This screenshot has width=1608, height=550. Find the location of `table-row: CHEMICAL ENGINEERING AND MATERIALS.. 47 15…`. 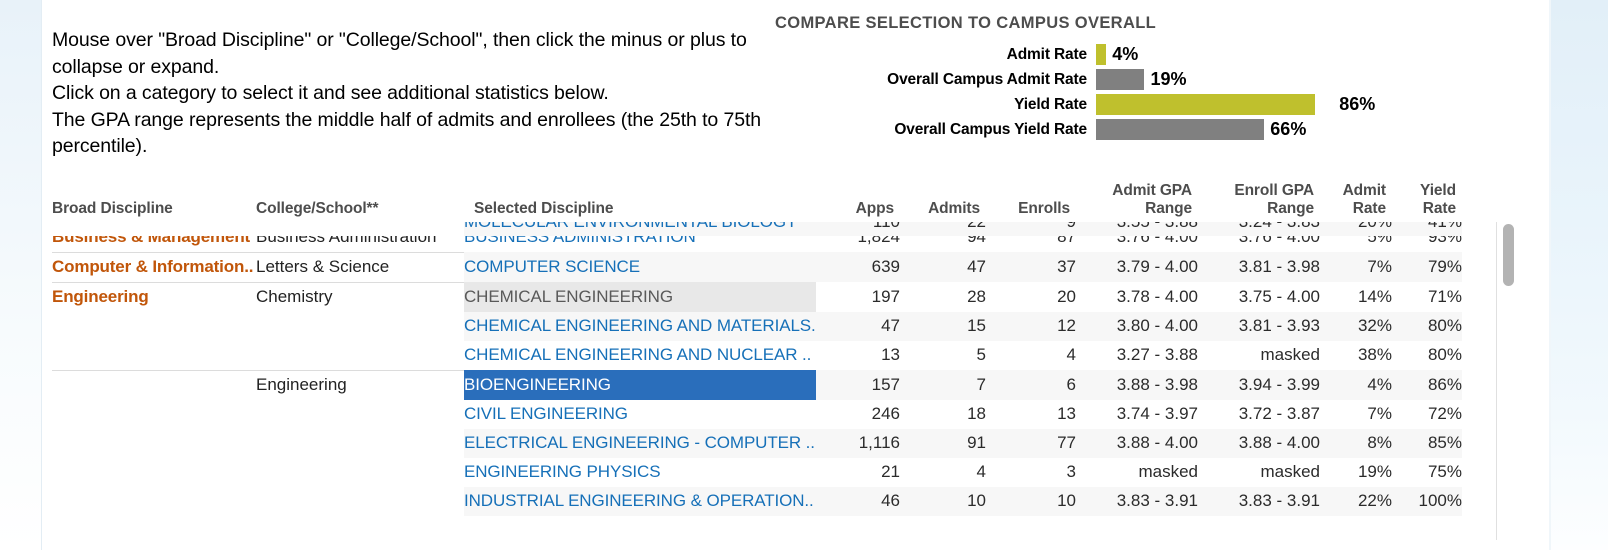

table-row: CHEMICAL ENGINEERING AND MATERIALS.. 47 15… is located at coordinates (757, 326).